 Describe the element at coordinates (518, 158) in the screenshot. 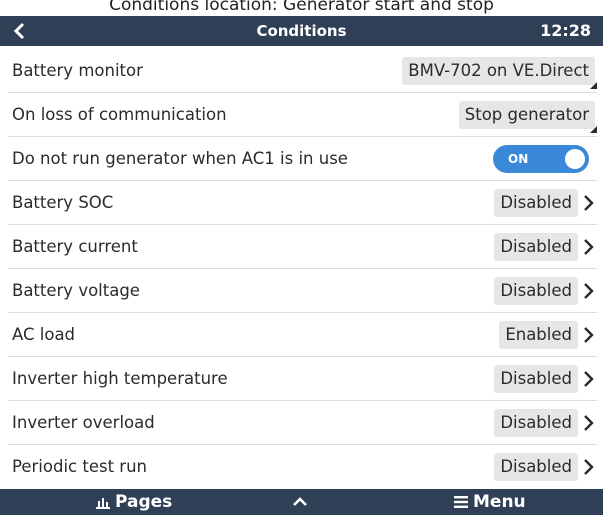

I see `toggle-state-label: ON` at that location.